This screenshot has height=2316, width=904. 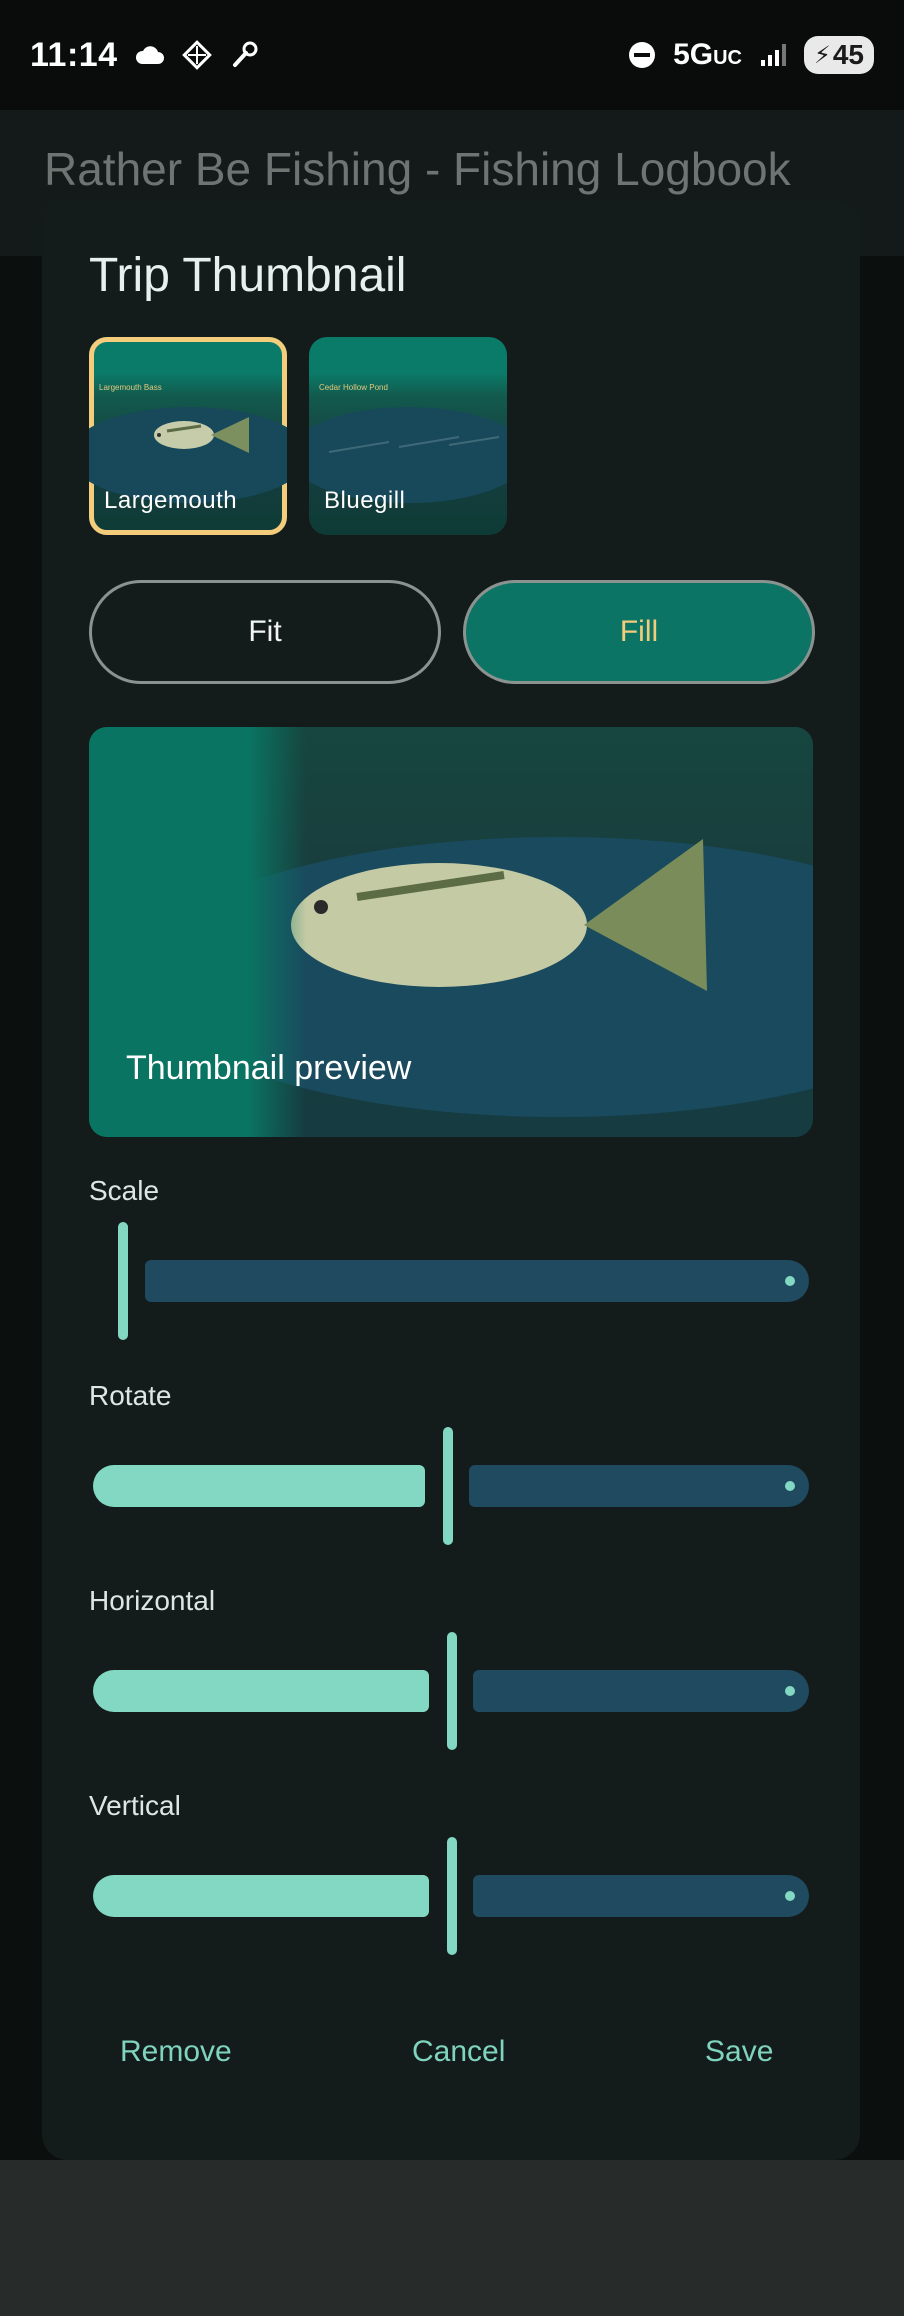 What do you see at coordinates (124, 1190) in the screenshot?
I see `scale-label: Scale` at bounding box center [124, 1190].